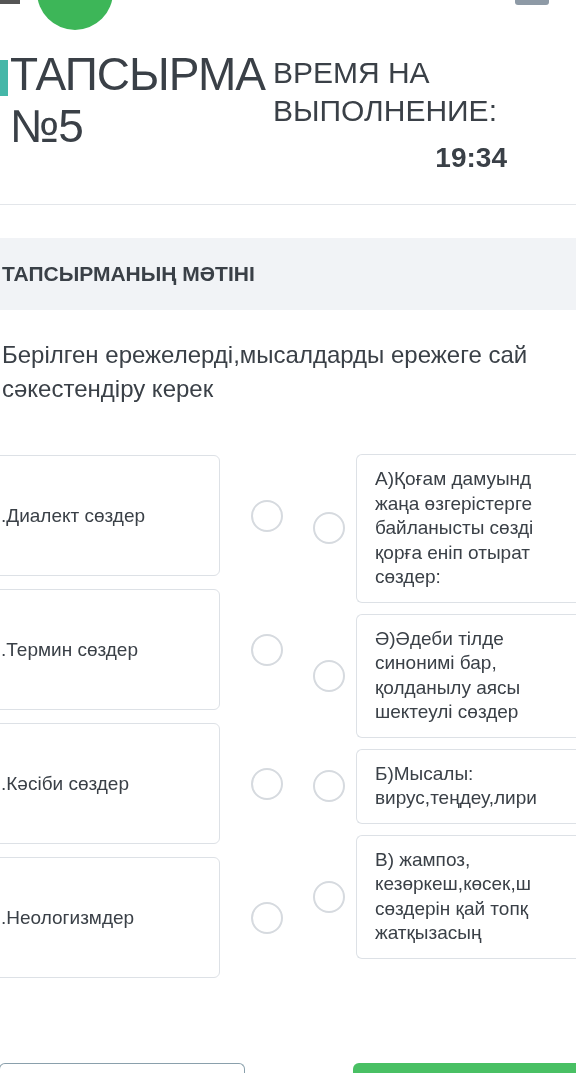 The height and width of the screenshot is (1073, 576). What do you see at coordinates (440, 638) in the screenshot?
I see `definition-line: Ә)Әдеби тілде` at bounding box center [440, 638].